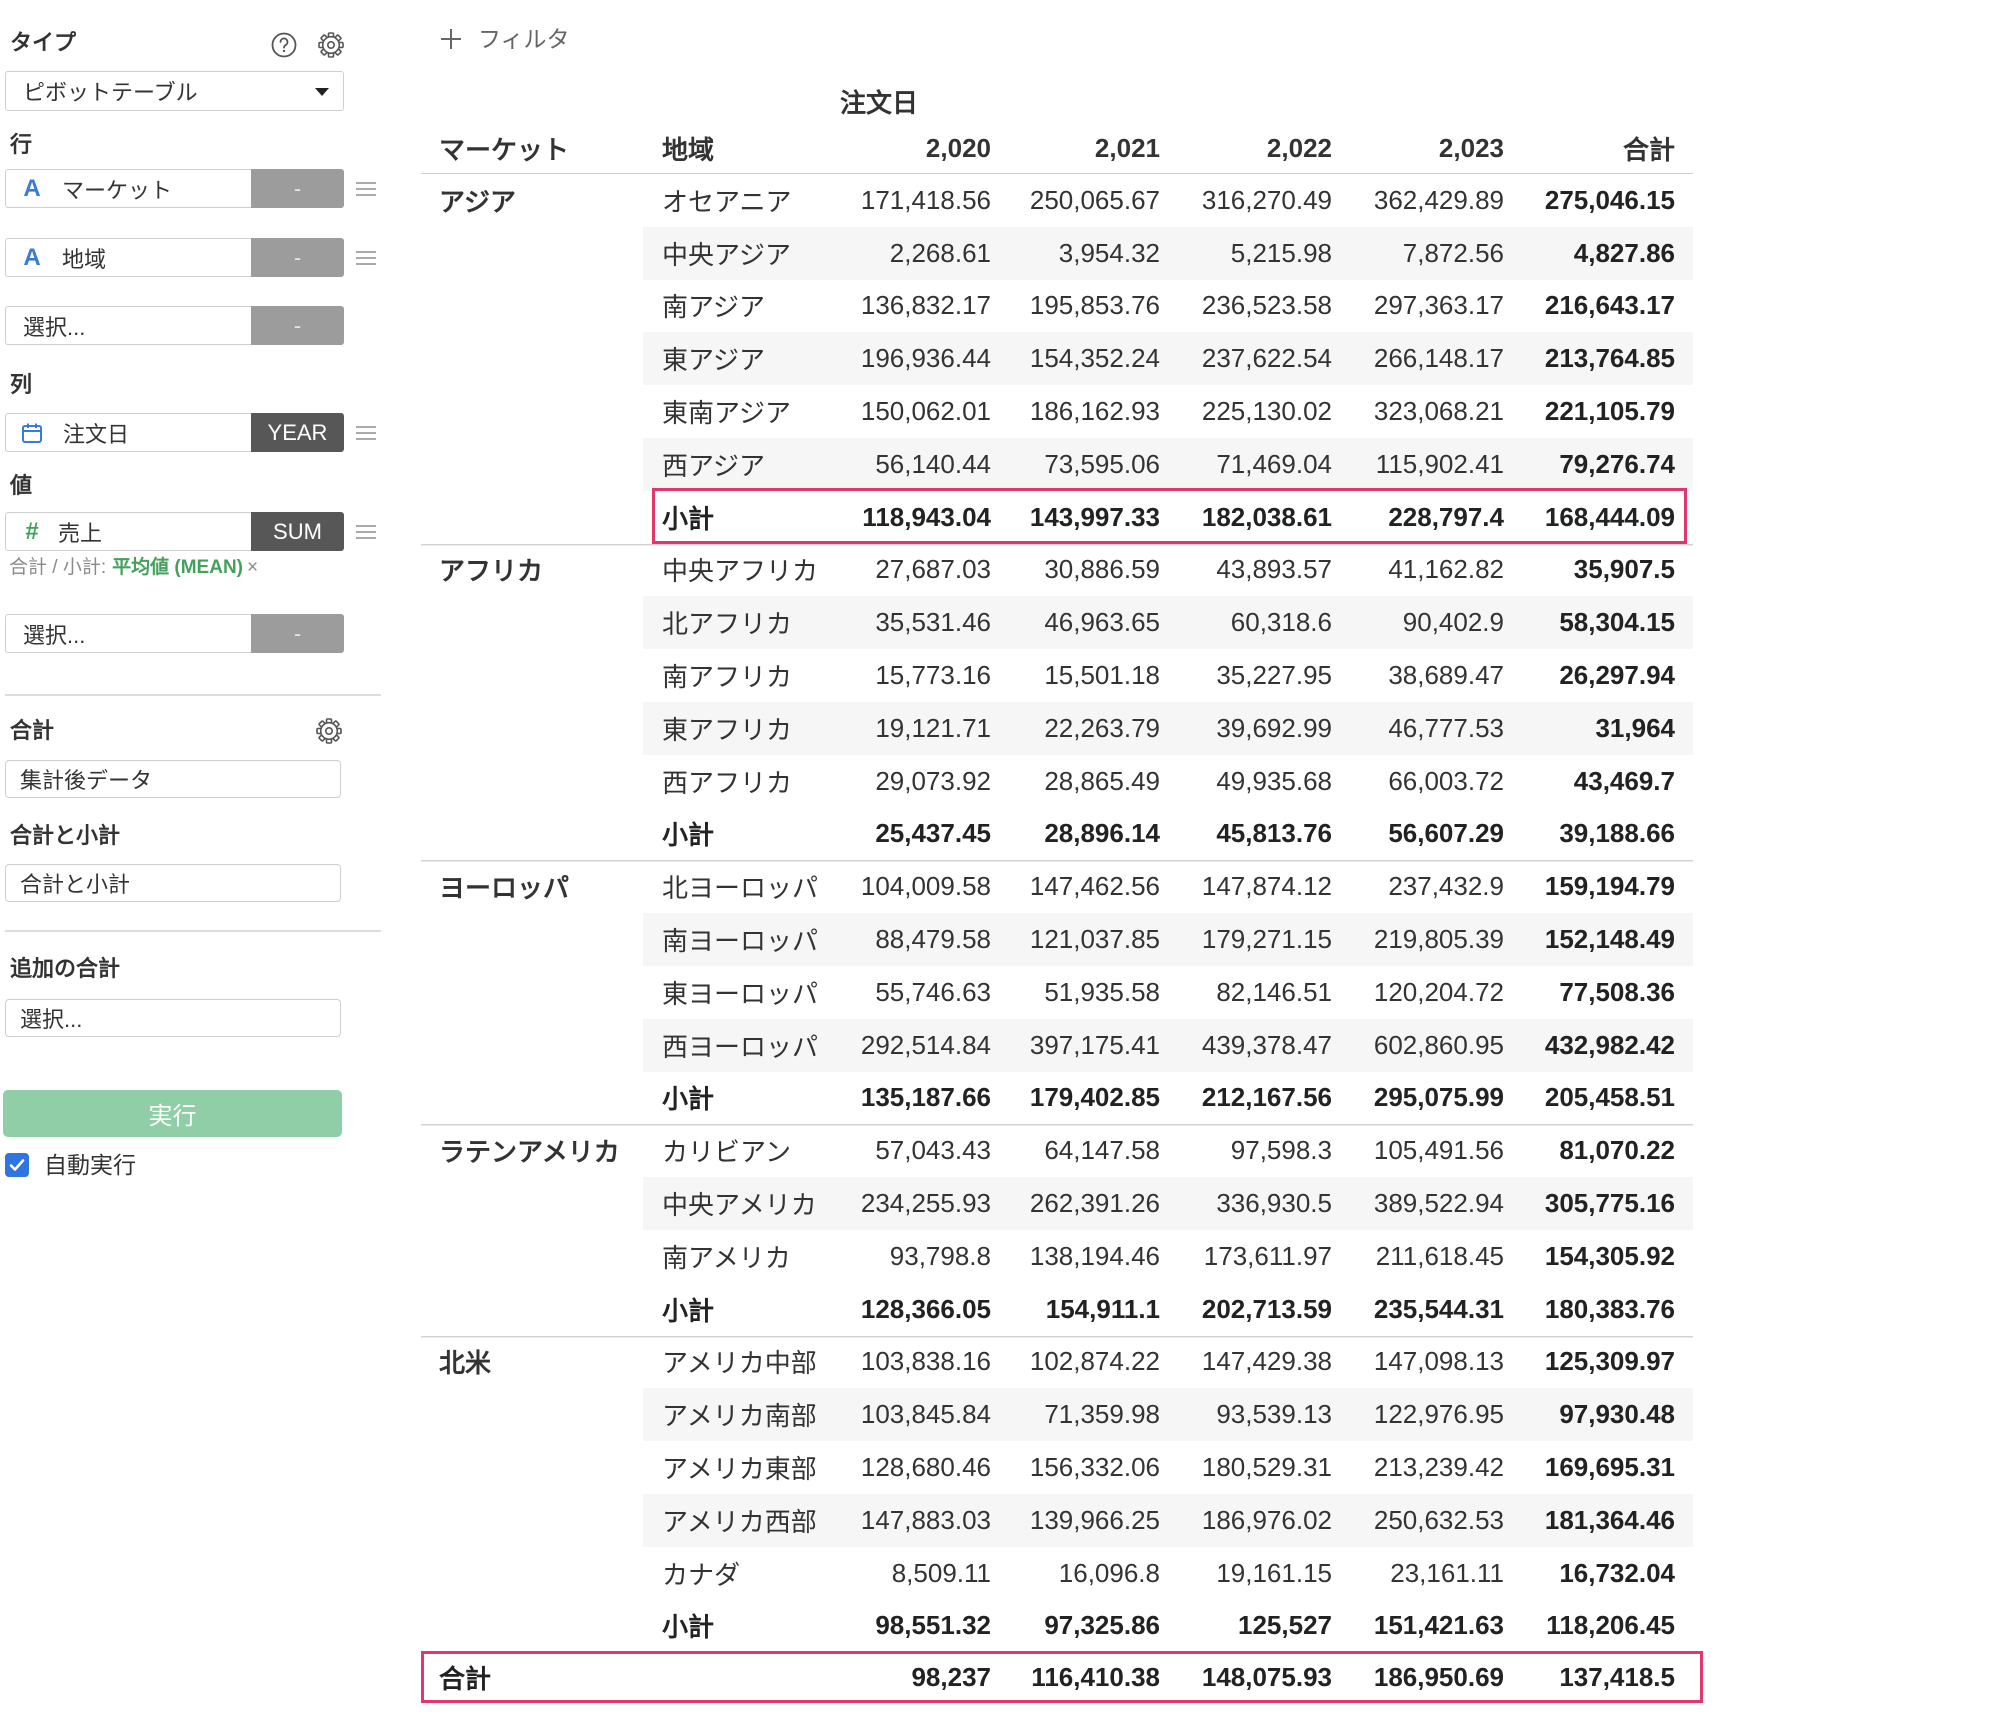  What do you see at coordinates (1609, 1308) in the screenshot?
I see `row-total-cell: 180,383.76` at bounding box center [1609, 1308].